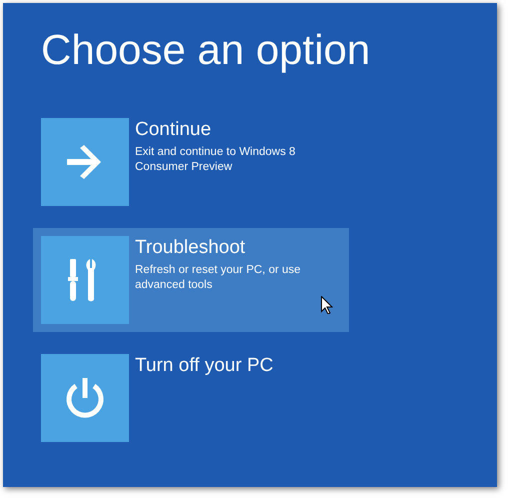  I want to click on option-tile: Troubleshoot Refresh or reset your PC, or use advanced tools, so click(191, 280).